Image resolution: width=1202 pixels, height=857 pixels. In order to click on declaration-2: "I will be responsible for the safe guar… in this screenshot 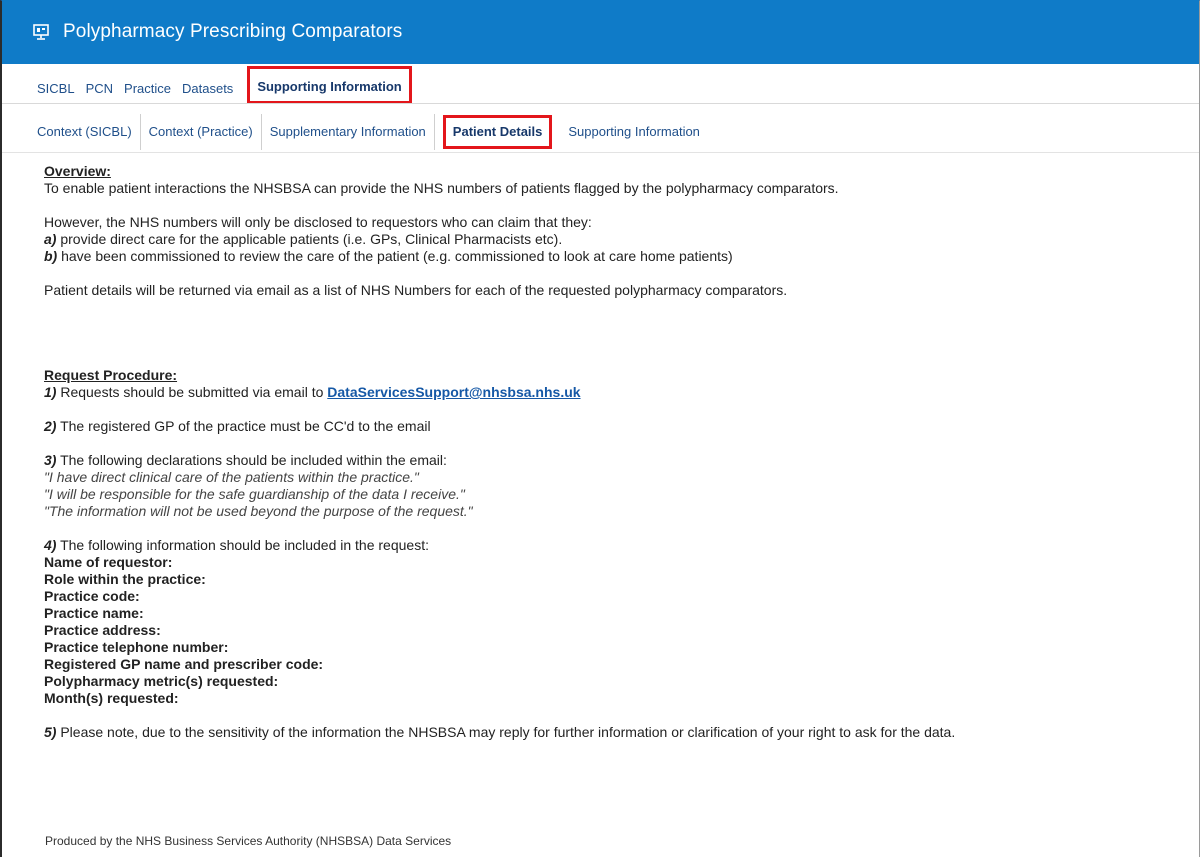, I will do `click(254, 494)`.